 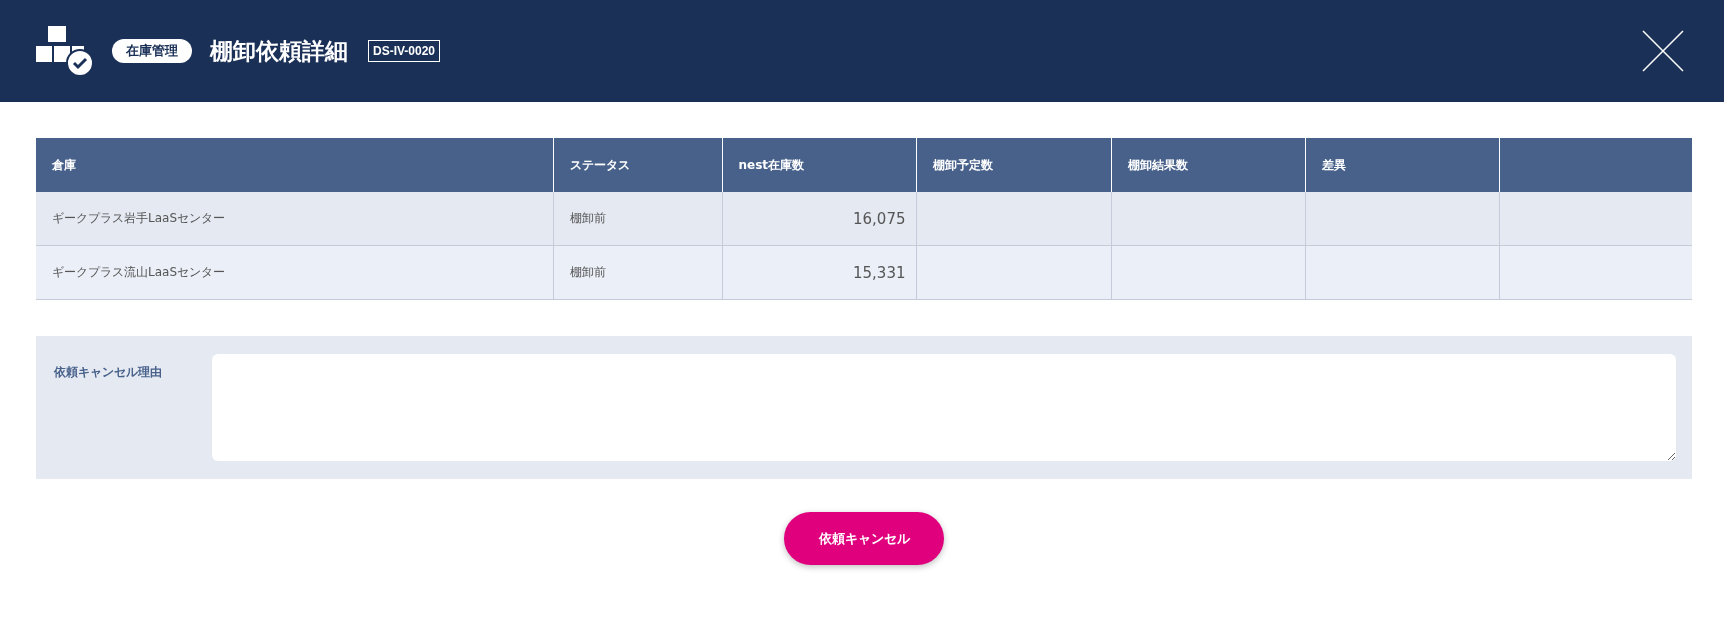 I want to click on field-label: 依頼キャンセル理由, so click(x=108, y=372).